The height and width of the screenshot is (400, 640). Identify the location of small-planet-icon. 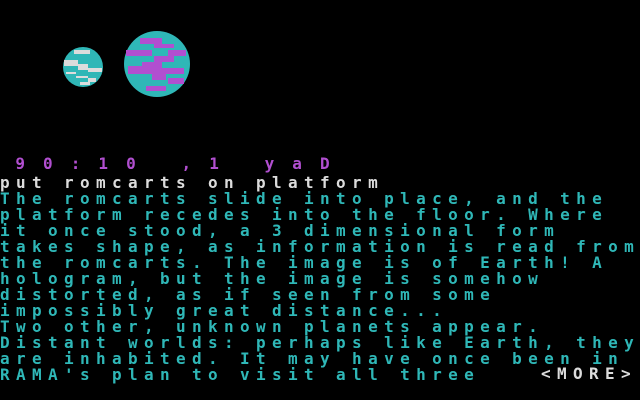
(83, 67).